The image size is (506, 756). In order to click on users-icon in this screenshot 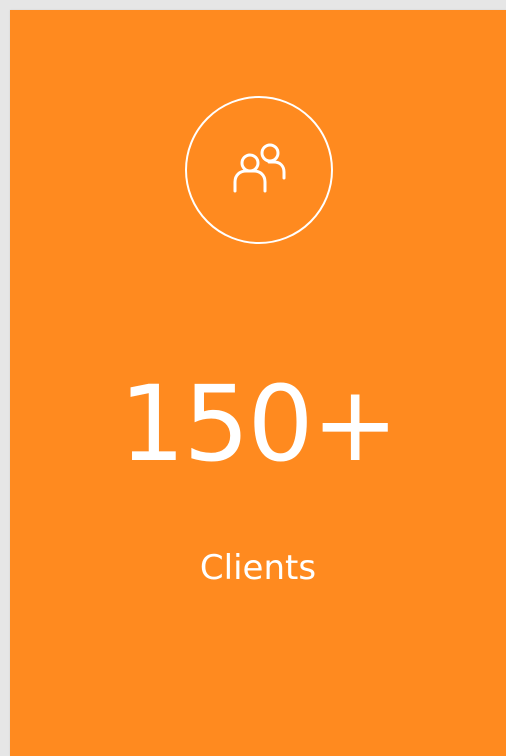, I will do `click(259, 170)`.